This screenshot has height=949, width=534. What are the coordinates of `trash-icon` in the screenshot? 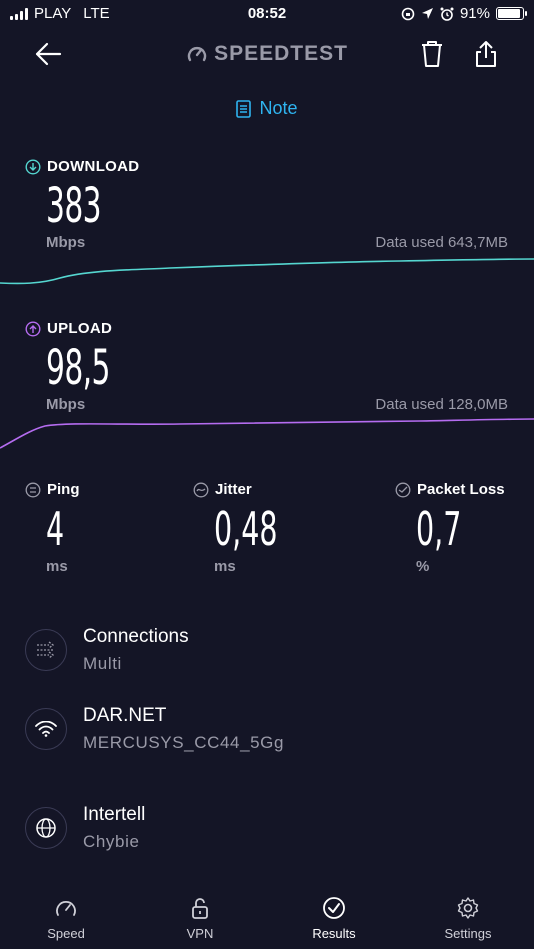 It's located at (432, 54).